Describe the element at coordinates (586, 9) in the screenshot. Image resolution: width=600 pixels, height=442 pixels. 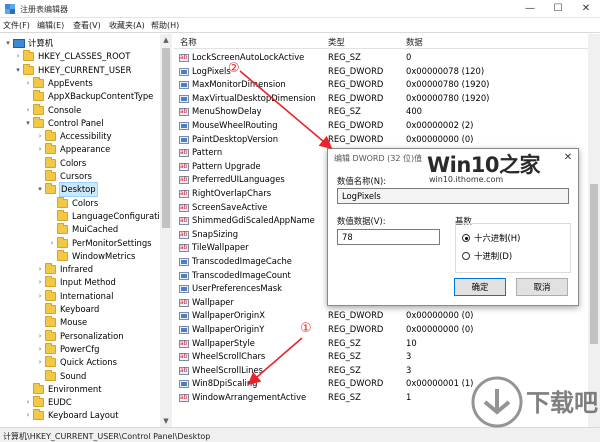
I see `close-button: ✕` at that location.